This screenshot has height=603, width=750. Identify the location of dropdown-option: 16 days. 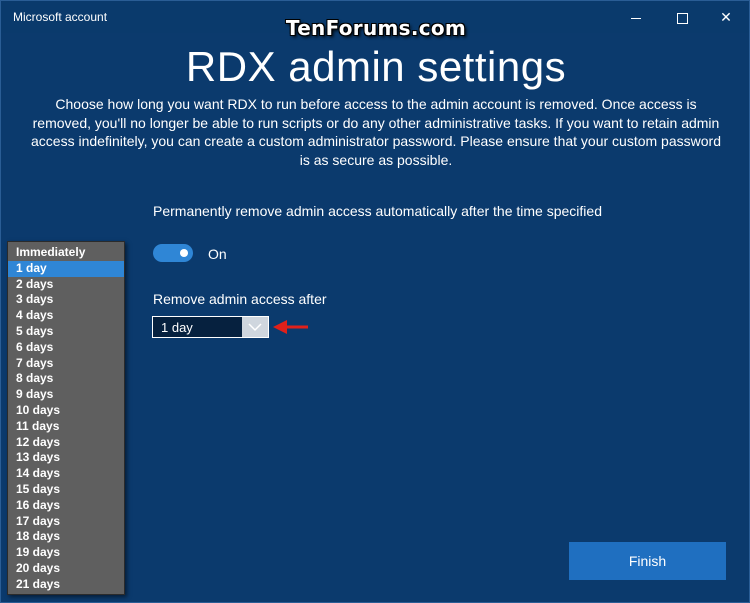
(66, 506).